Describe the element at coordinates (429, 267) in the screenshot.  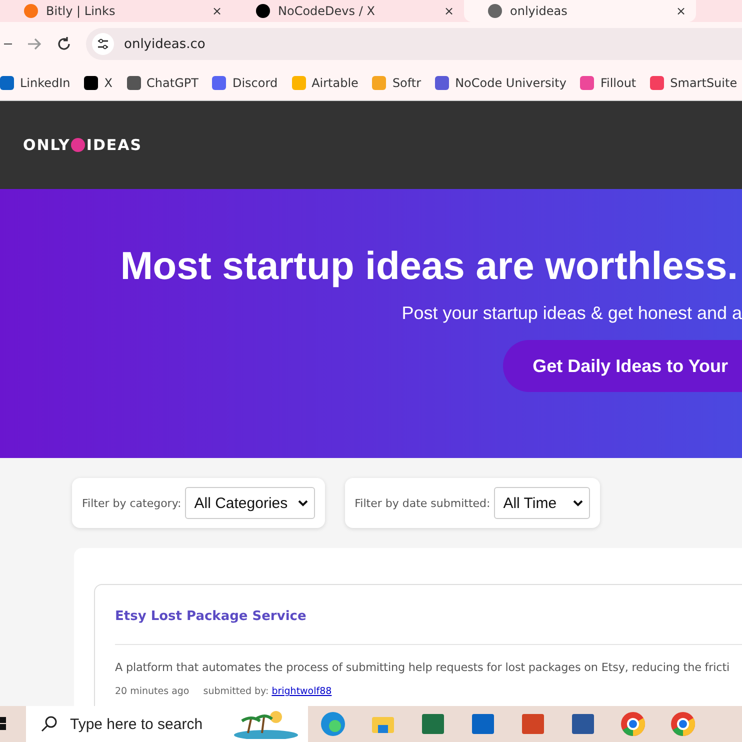
I see `hero-title: Most startup ideas are worthless.` at that location.